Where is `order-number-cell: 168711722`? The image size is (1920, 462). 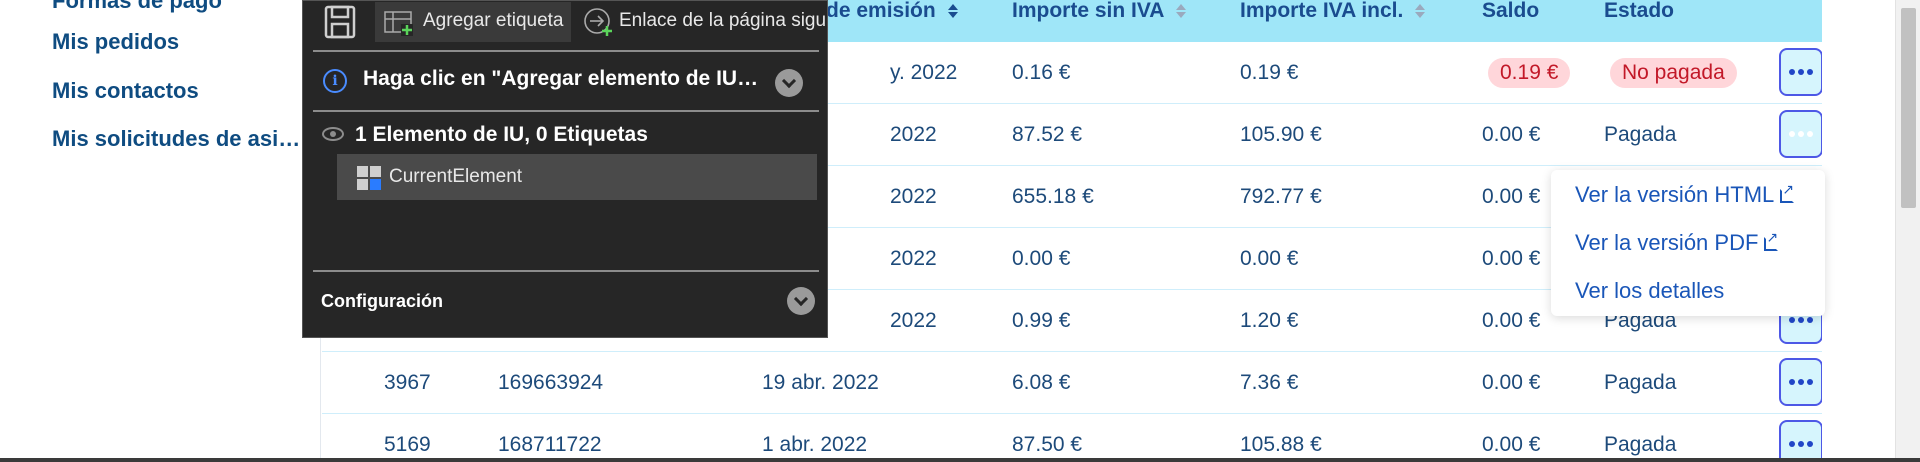
order-number-cell: 168711722 is located at coordinates (550, 444).